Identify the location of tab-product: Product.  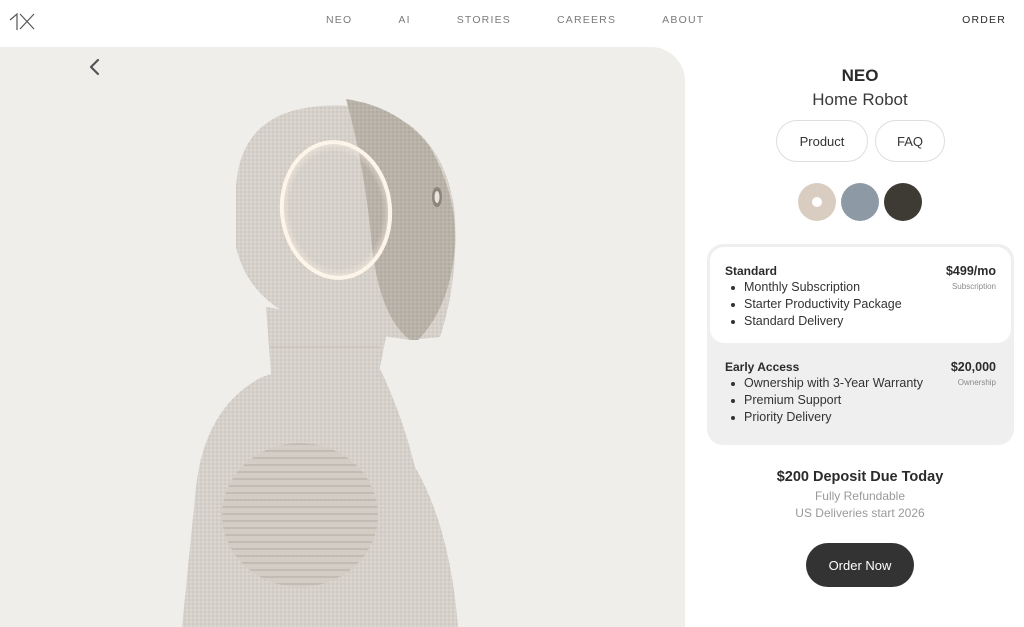
(822, 141).